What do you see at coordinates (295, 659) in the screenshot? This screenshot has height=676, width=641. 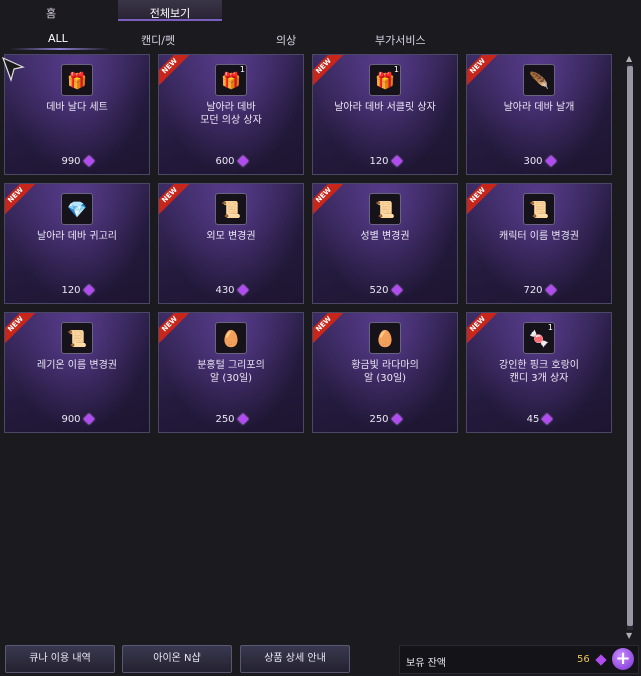 I see `product-detail-button: 상품 상세 안내` at bounding box center [295, 659].